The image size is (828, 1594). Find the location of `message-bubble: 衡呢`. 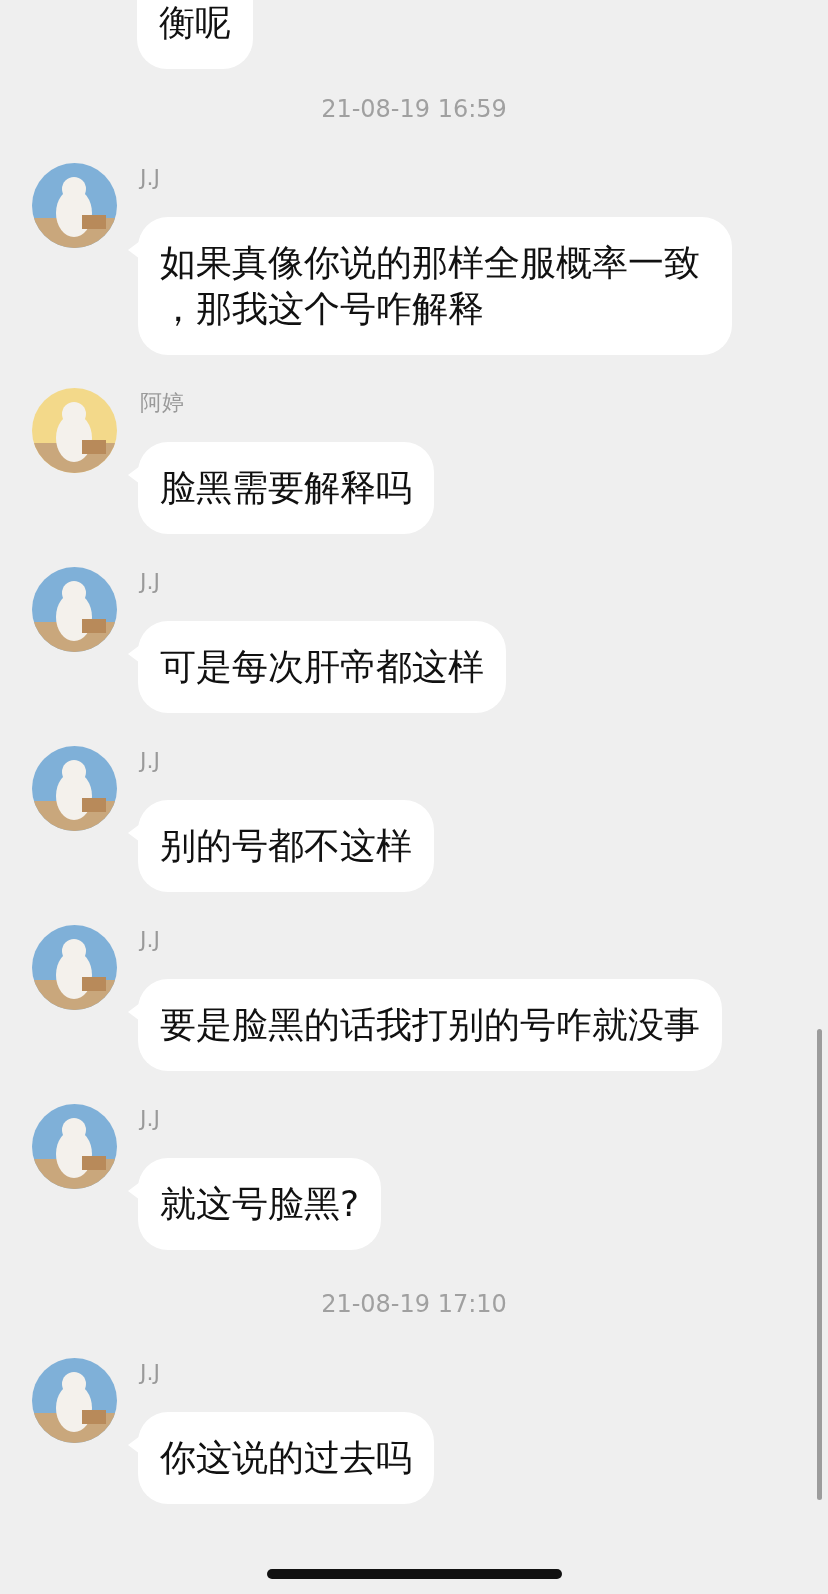

message-bubble: 衡呢 is located at coordinates (195, 34).